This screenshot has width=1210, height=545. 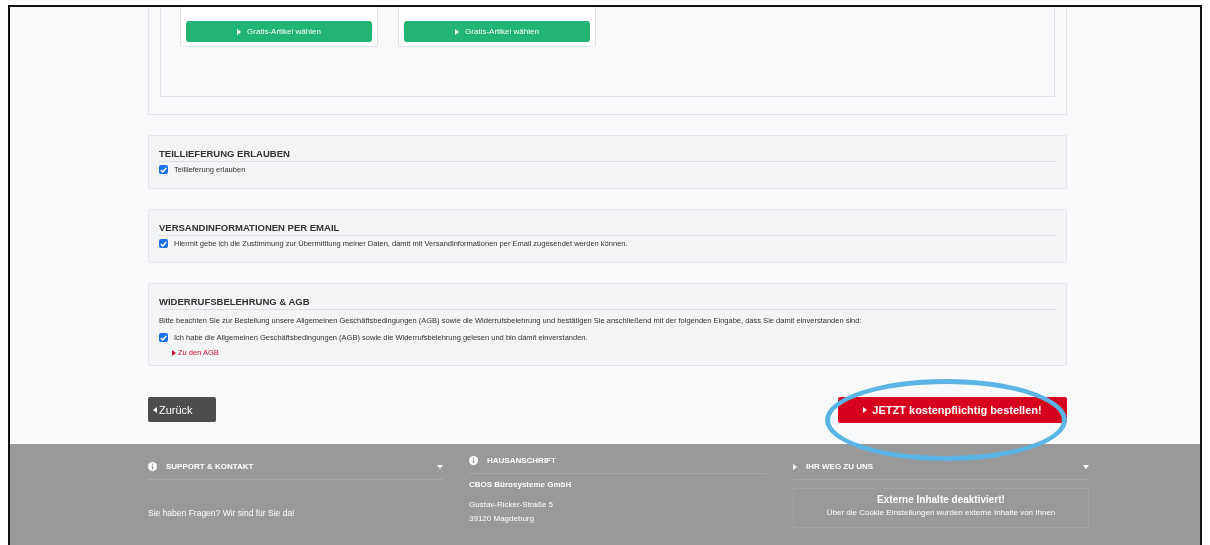 I want to click on order-button: JETZT kostenpflichtig bestellen!, so click(x=952, y=409).